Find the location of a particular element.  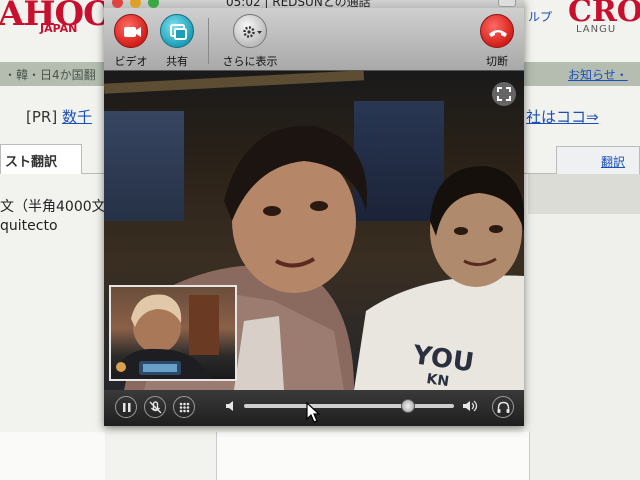

phone-hangup-icon is located at coordinates (498, 33).